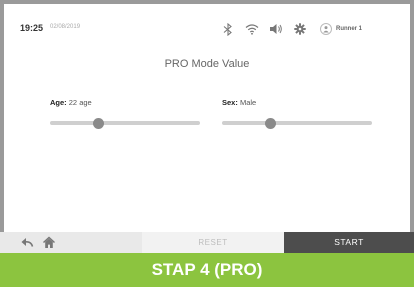  What do you see at coordinates (349, 29) in the screenshot?
I see `runner-label: Runner 1` at bounding box center [349, 29].